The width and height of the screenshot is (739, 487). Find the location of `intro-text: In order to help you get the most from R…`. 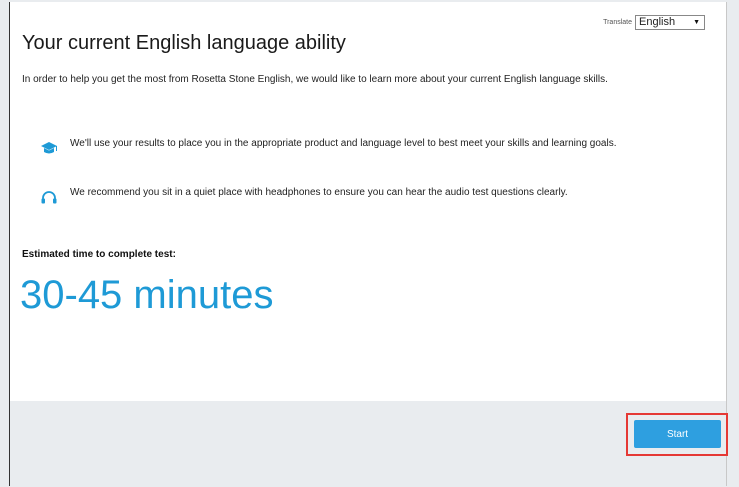

intro-text: In order to help you get the most from R… is located at coordinates (315, 79).